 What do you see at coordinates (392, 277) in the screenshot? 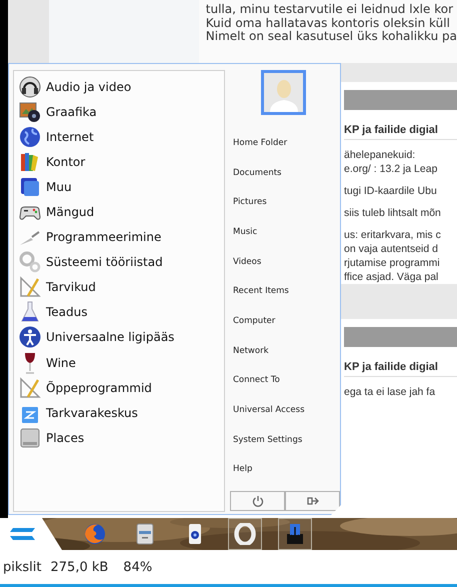
I see `article-text: ffice asjad. Väga pal` at bounding box center [392, 277].